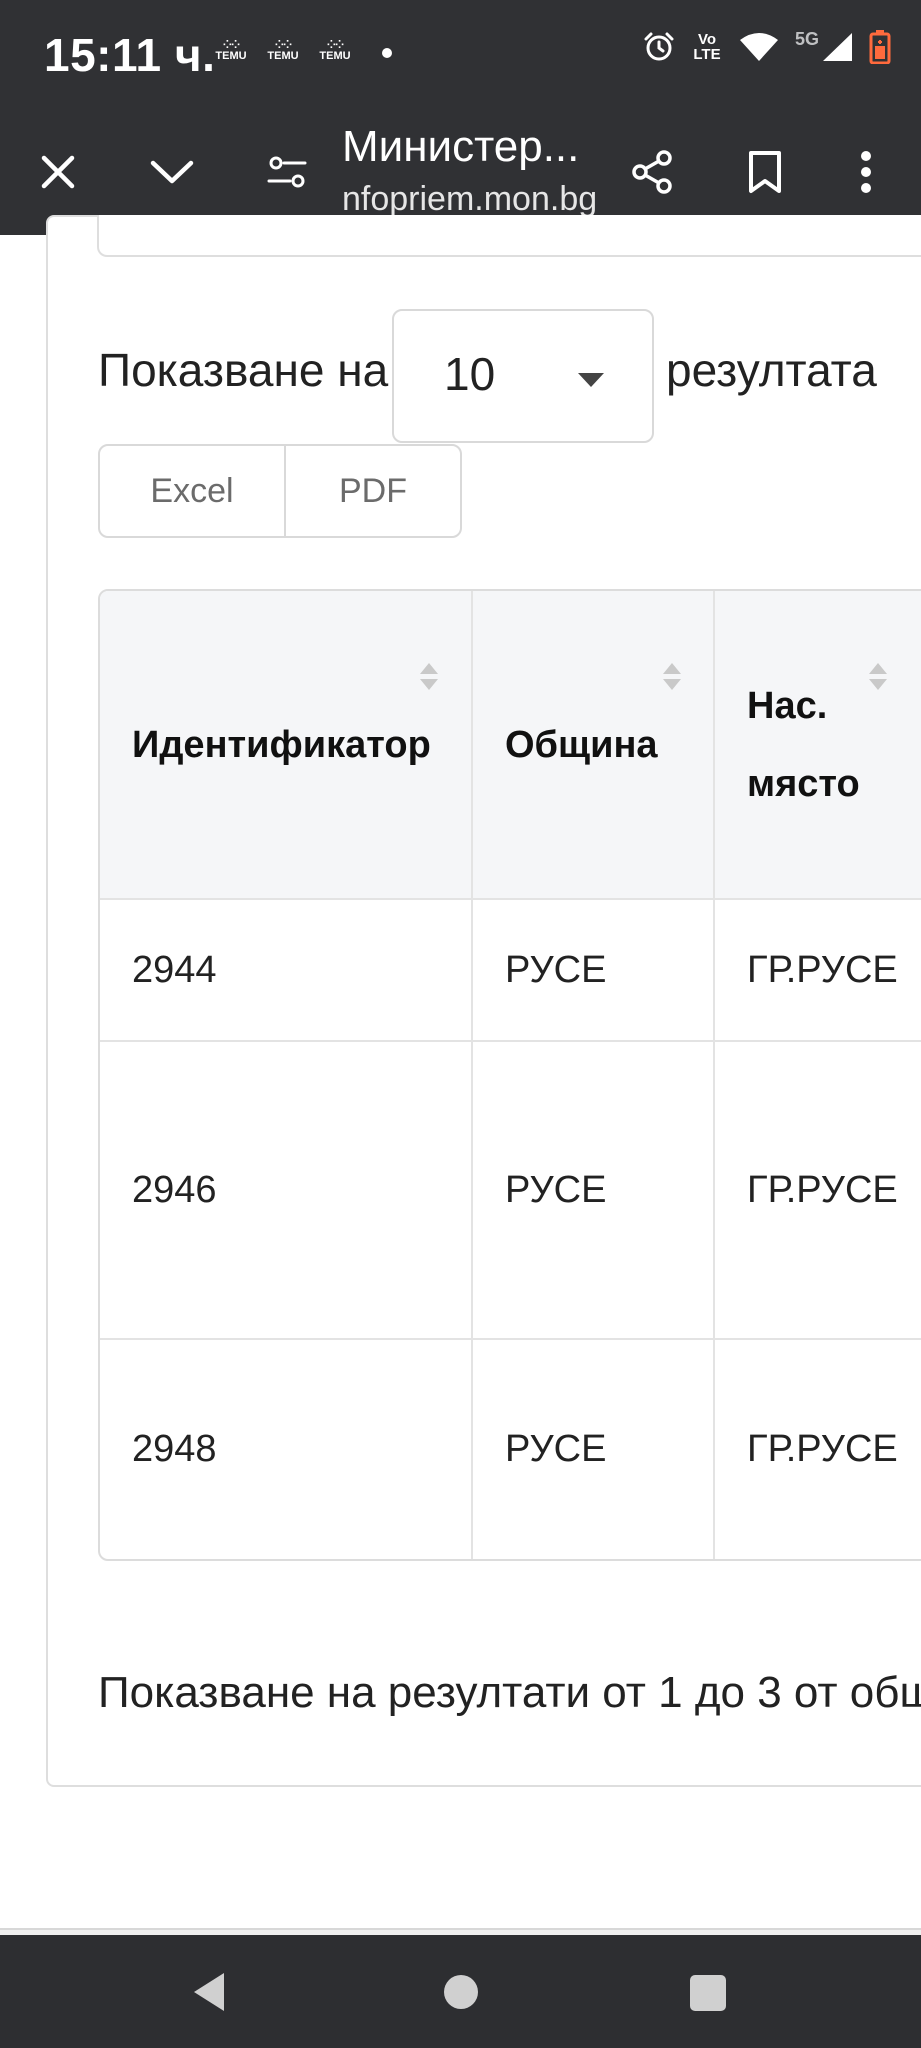  Describe the element at coordinates (373, 491) in the screenshot. I see `pdf-export-button: PDF` at that location.